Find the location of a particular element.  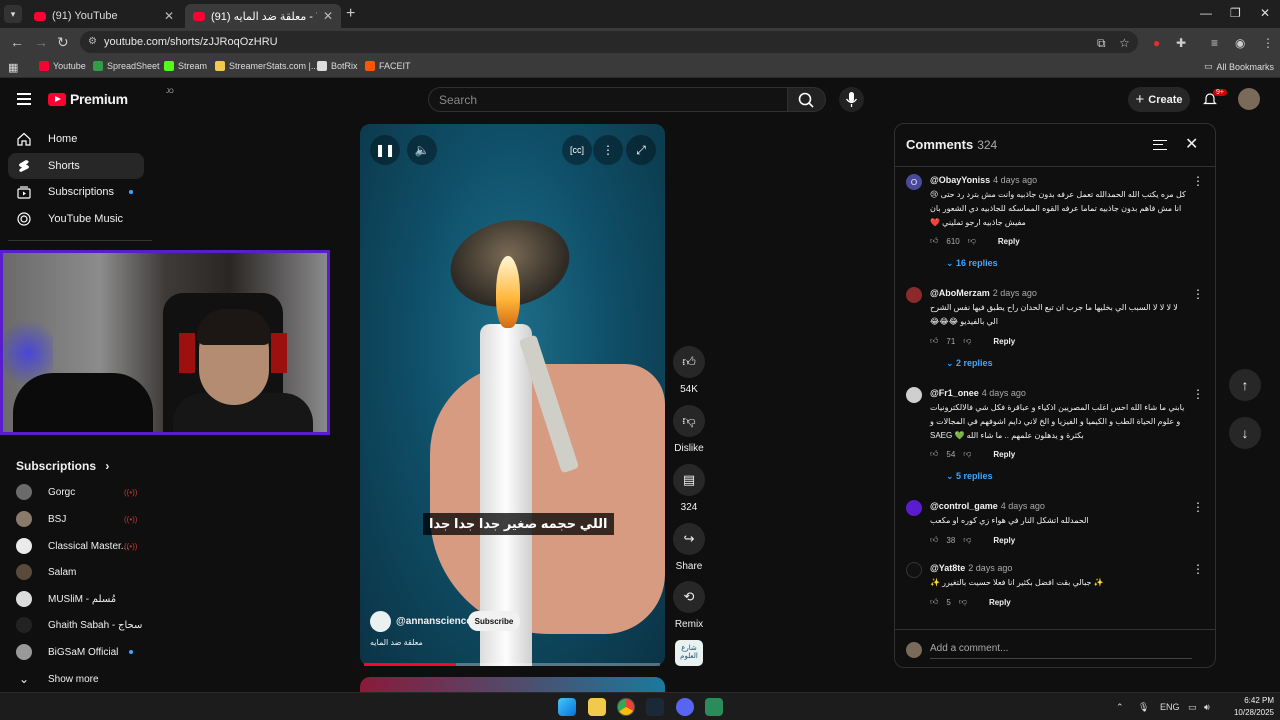

volume-button: 🔈 is located at coordinates (422, 150).